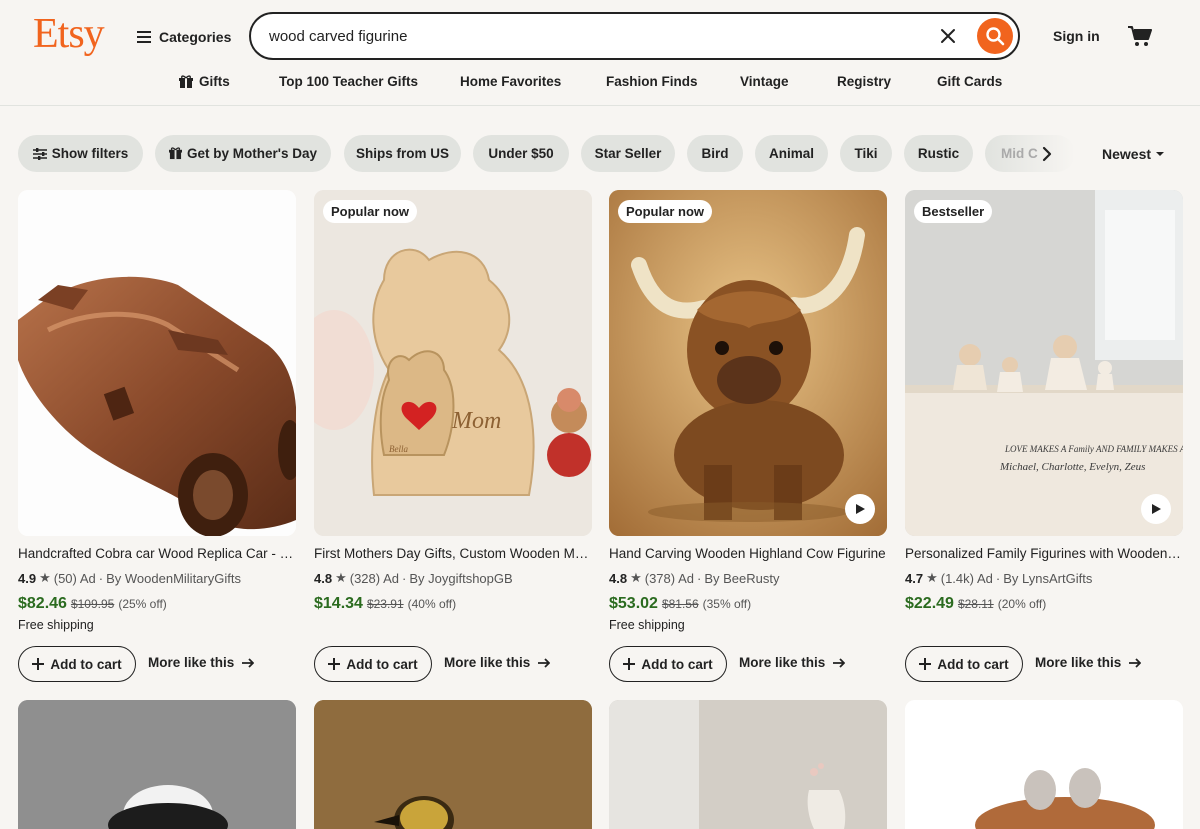  I want to click on original-price: $23.91, so click(385, 604).